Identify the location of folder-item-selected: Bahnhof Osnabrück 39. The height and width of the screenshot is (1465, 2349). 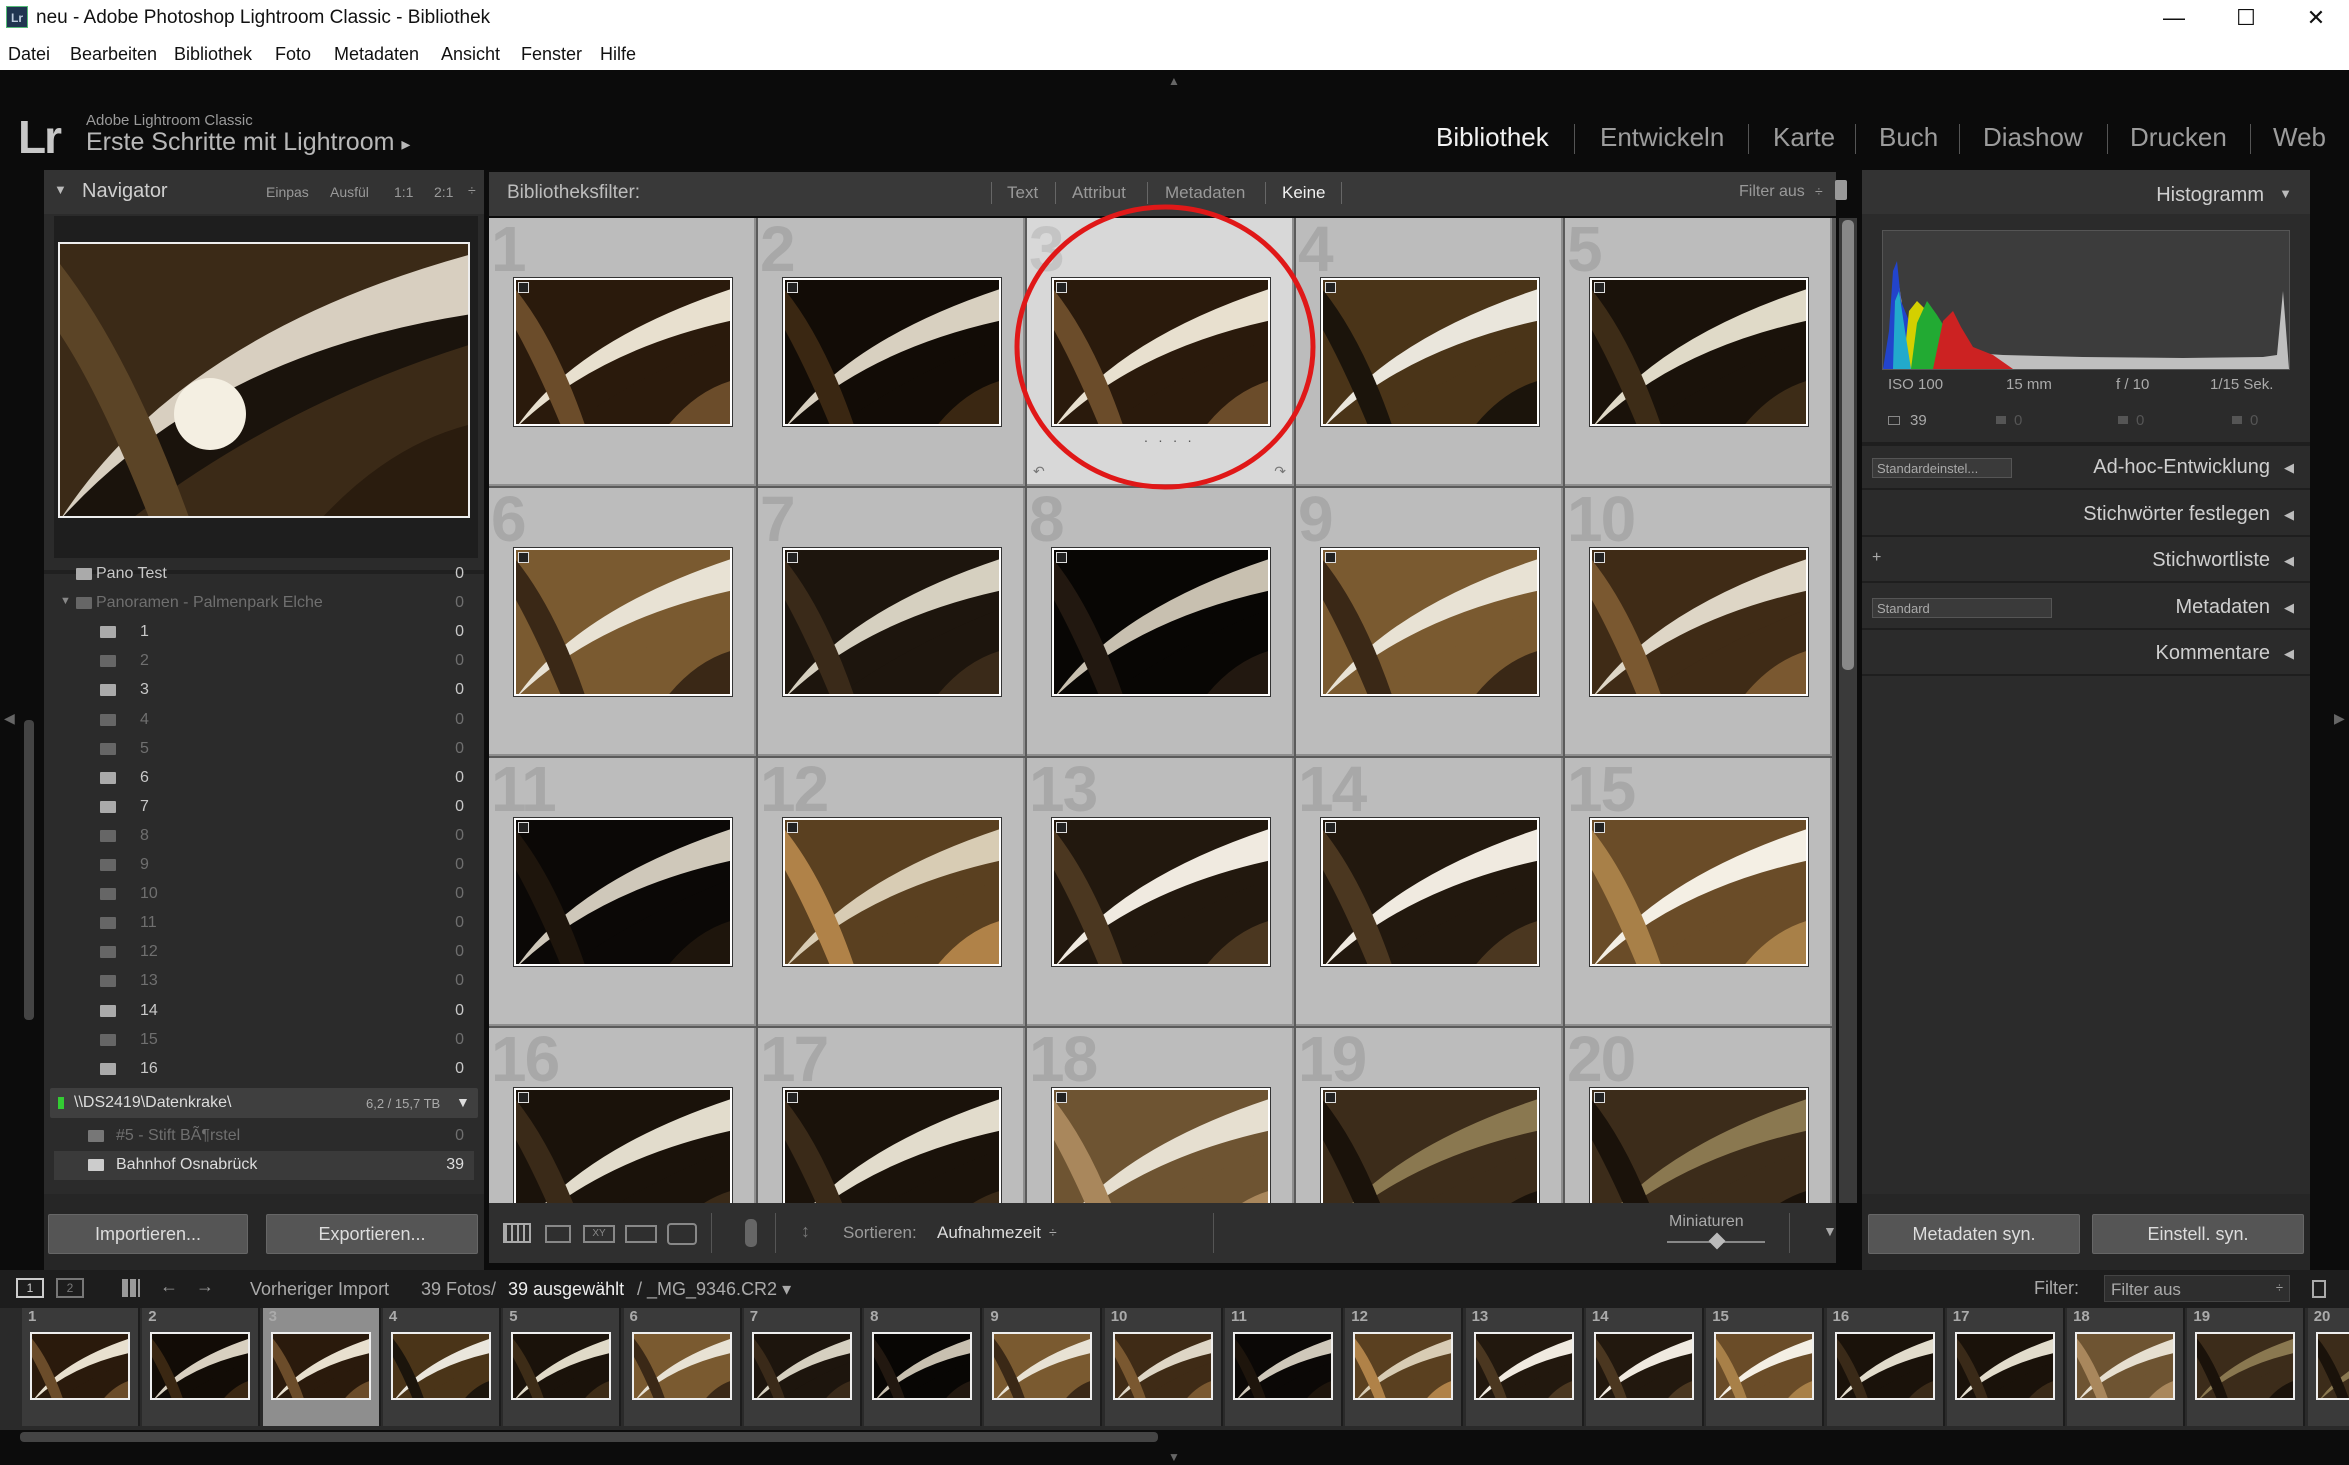
(264, 1165).